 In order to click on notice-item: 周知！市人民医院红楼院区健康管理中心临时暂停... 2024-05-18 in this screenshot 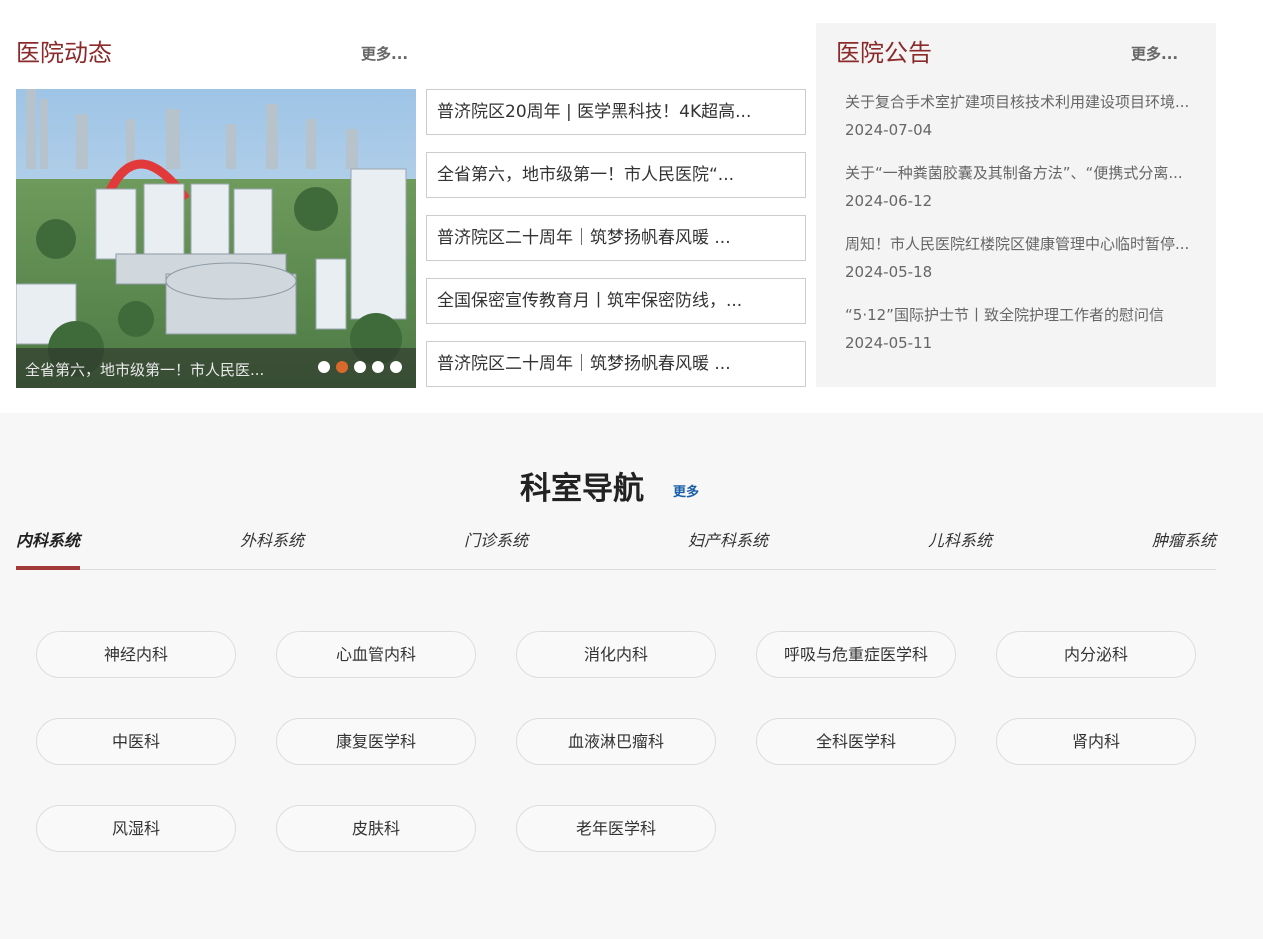, I will do `click(1028, 268)`.